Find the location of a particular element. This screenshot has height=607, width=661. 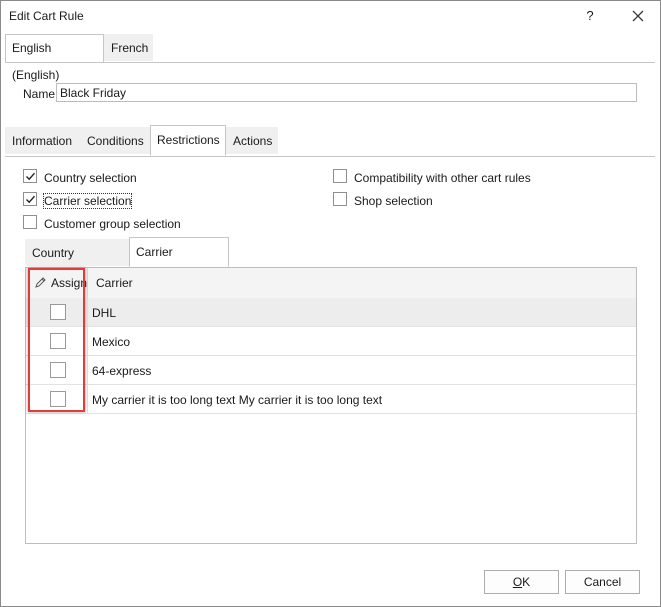

country-selection-label: Country selection is located at coordinates (90, 178).